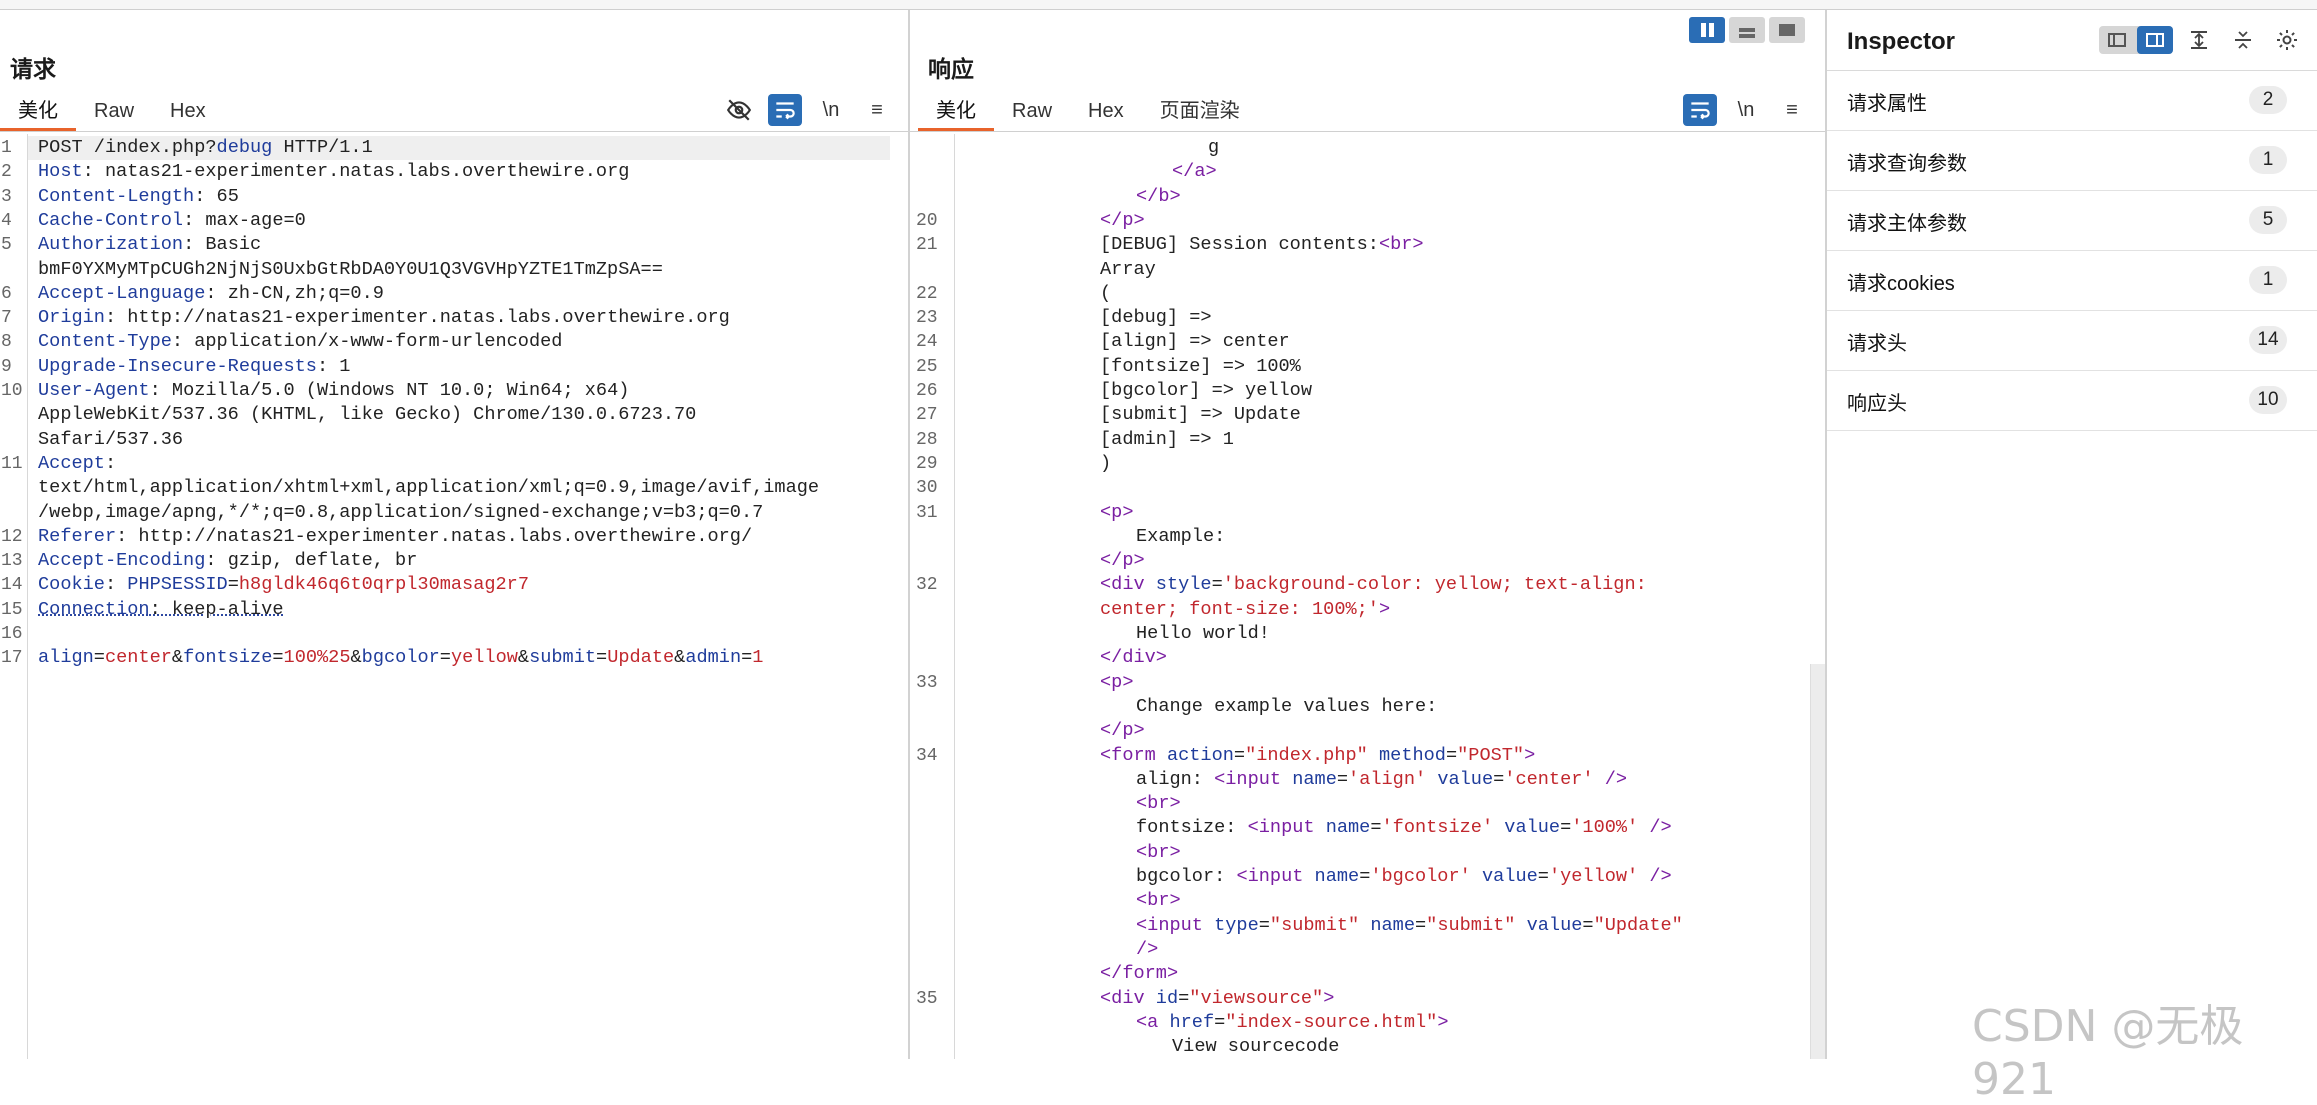 The image size is (2317, 1105). I want to click on code-token: POST /index.php?, so click(127, 147).